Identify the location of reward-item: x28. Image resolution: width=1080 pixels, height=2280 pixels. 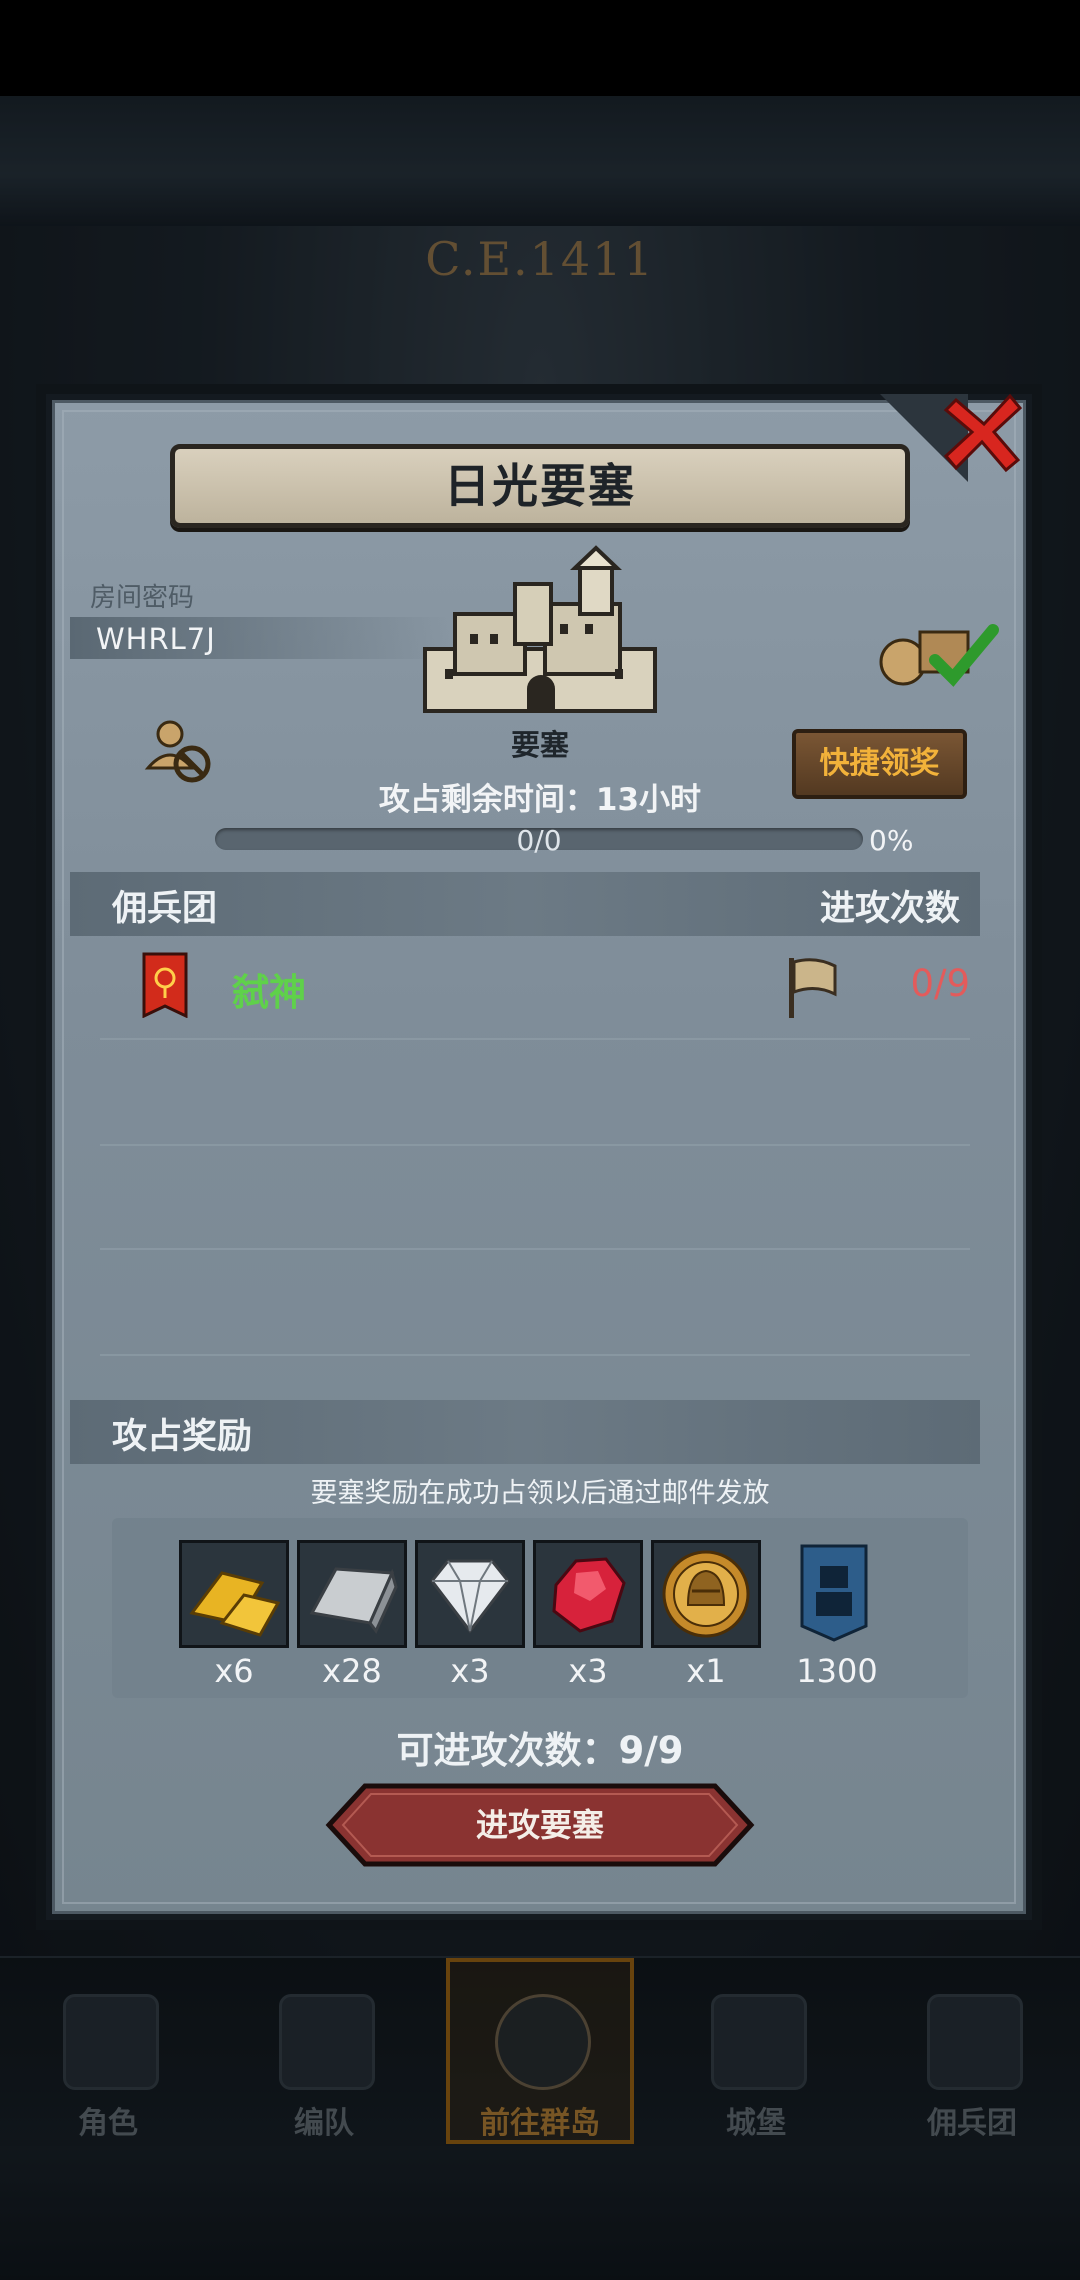
(352, 1615).